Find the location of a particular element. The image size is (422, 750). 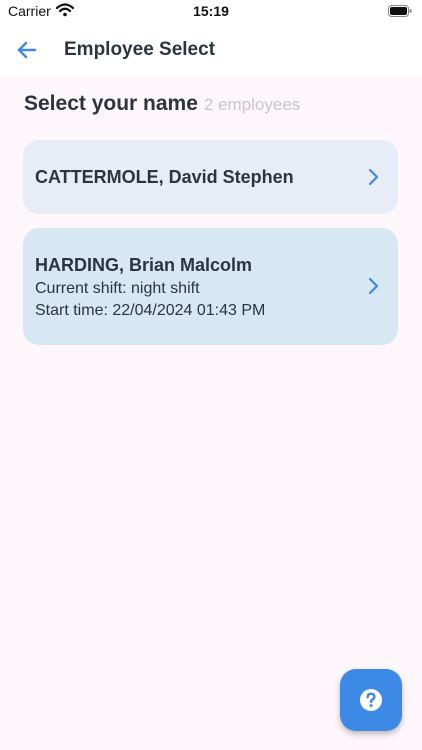

start-time-text: Start time: 22/04/2024 01:43 PM is located at coordinates (150, 310).